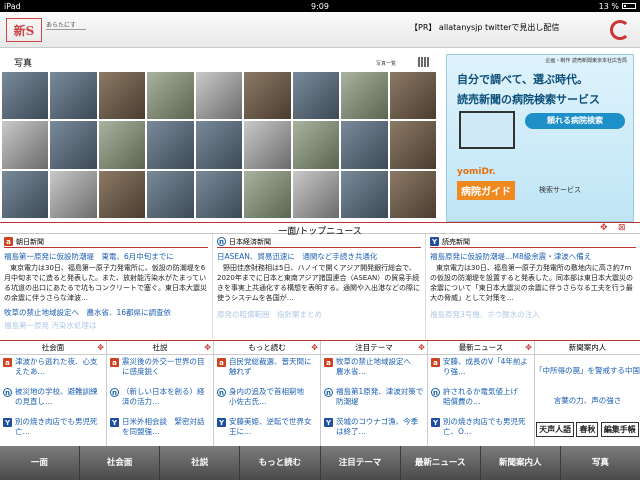  I want to click on grid-view-icon, so click(424, 62).